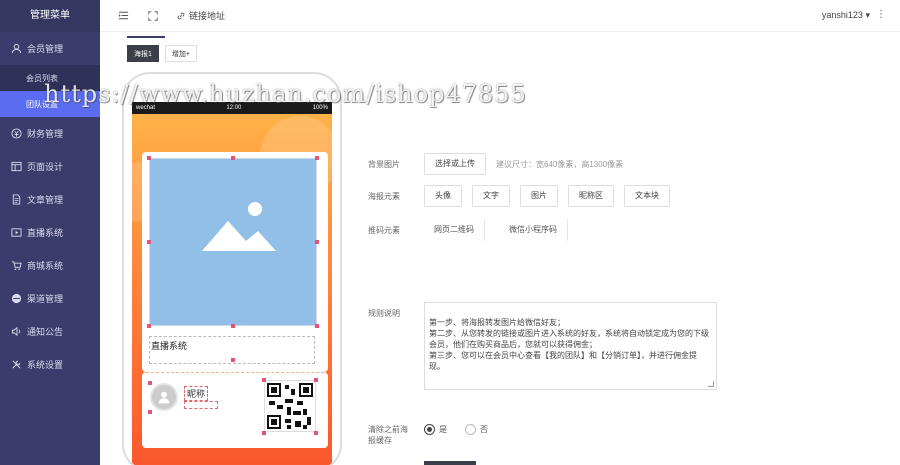 This screenshot has height=465, width=900. I want to click on sidebar-item-label: 商城系统, so click(45, 266).